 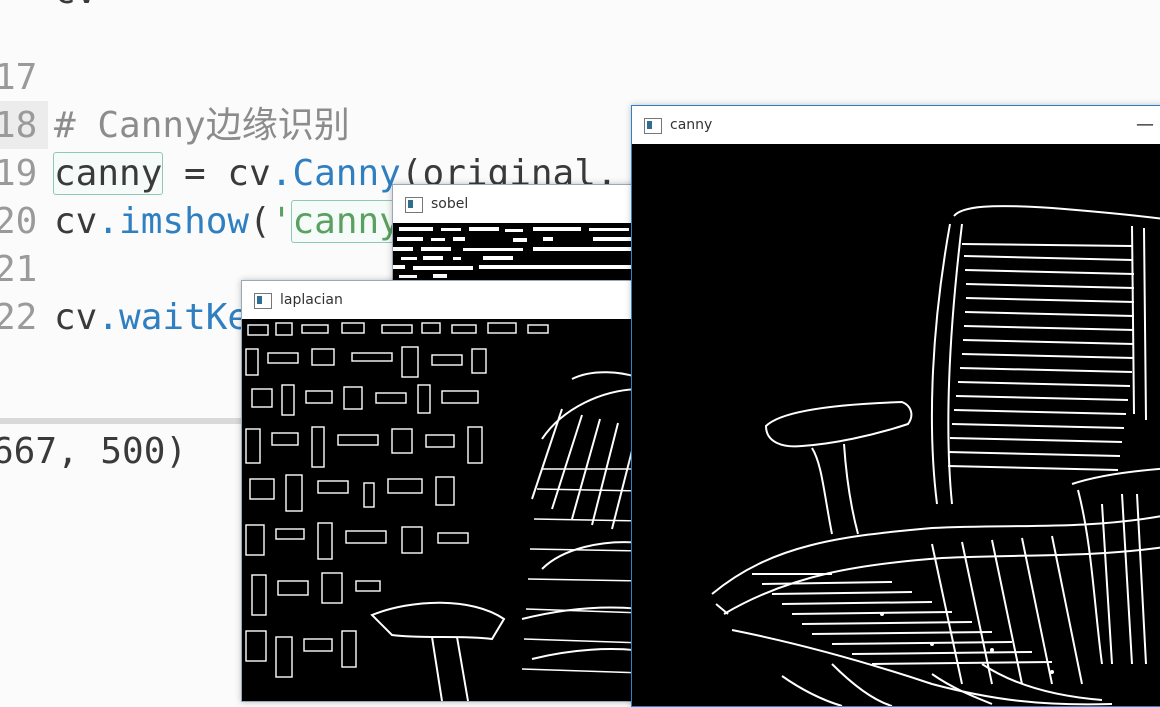 I want to click on window-title: sobel, so click(x=450, y=204).